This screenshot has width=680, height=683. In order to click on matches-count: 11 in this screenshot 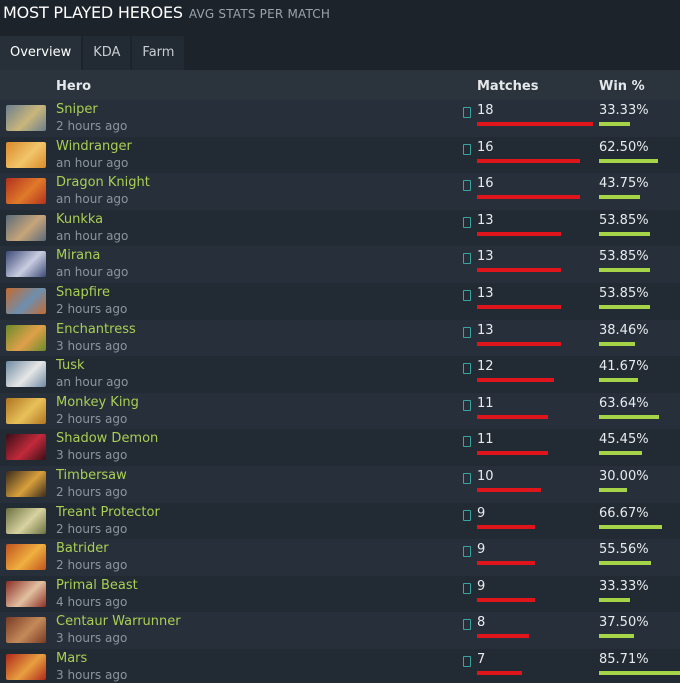, I will do `click(485, 403)`.